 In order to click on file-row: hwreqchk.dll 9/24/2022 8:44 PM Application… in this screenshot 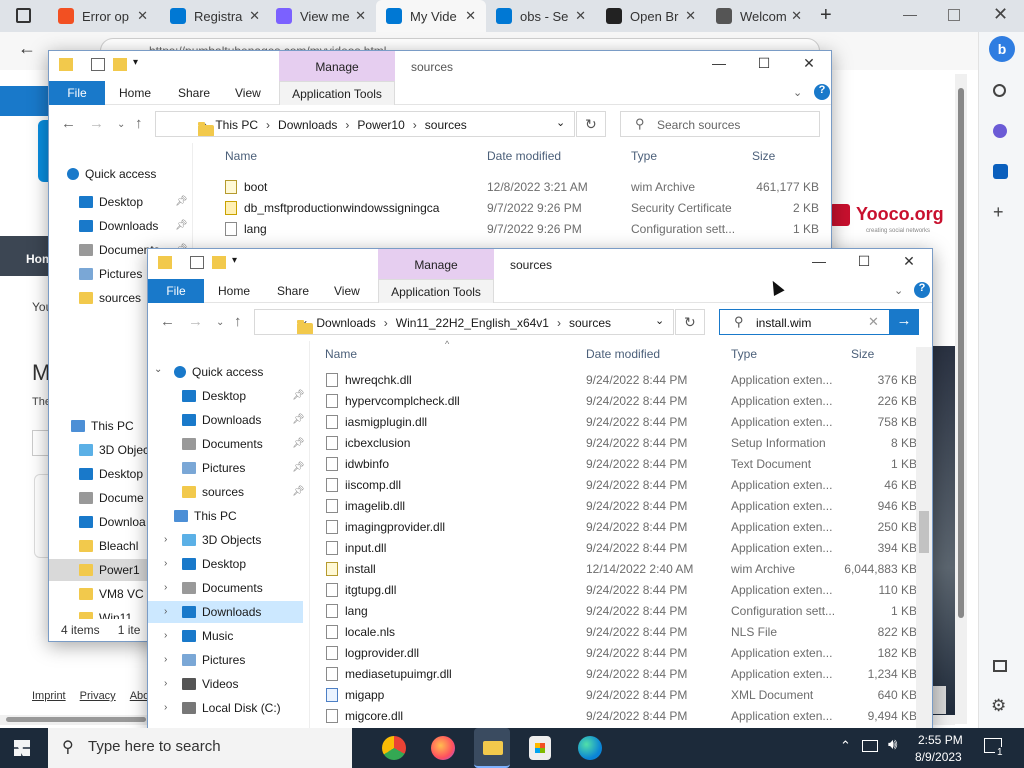, I will do `click(621, 380)`.